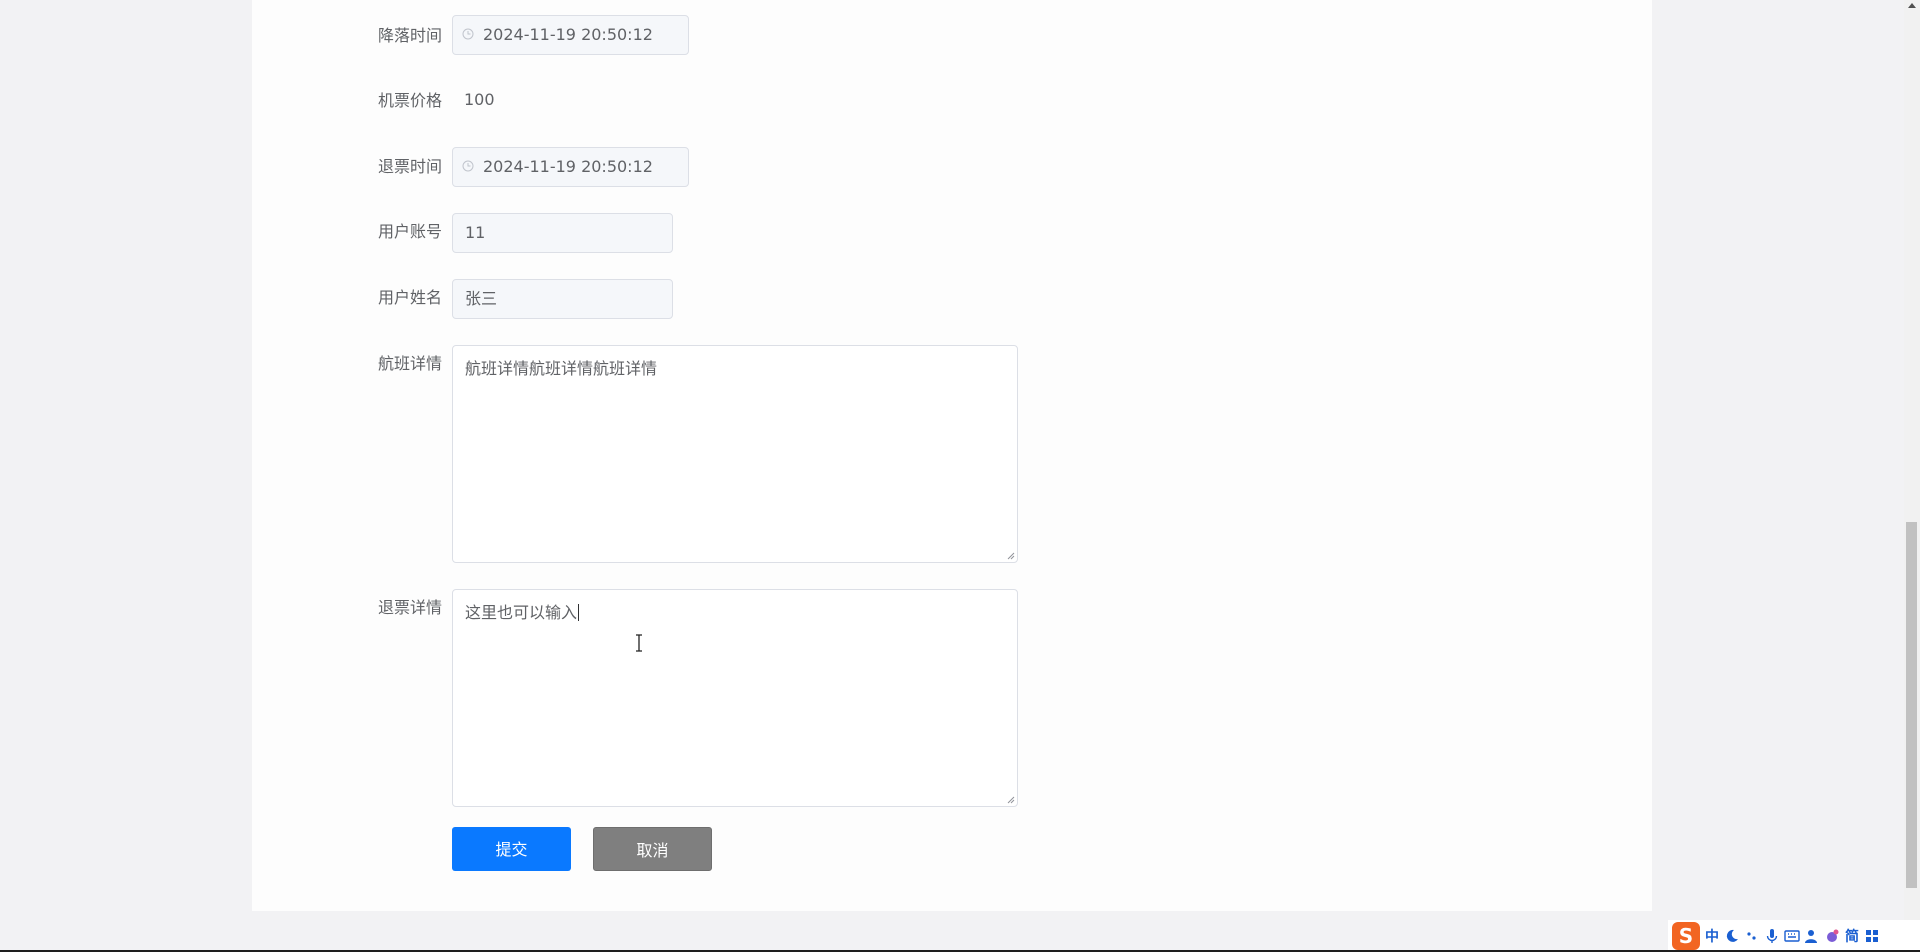 The width and height of the screenshot is (1920, 952). I want to click on ticket-price-label: 机票价格, so click(409, 100).